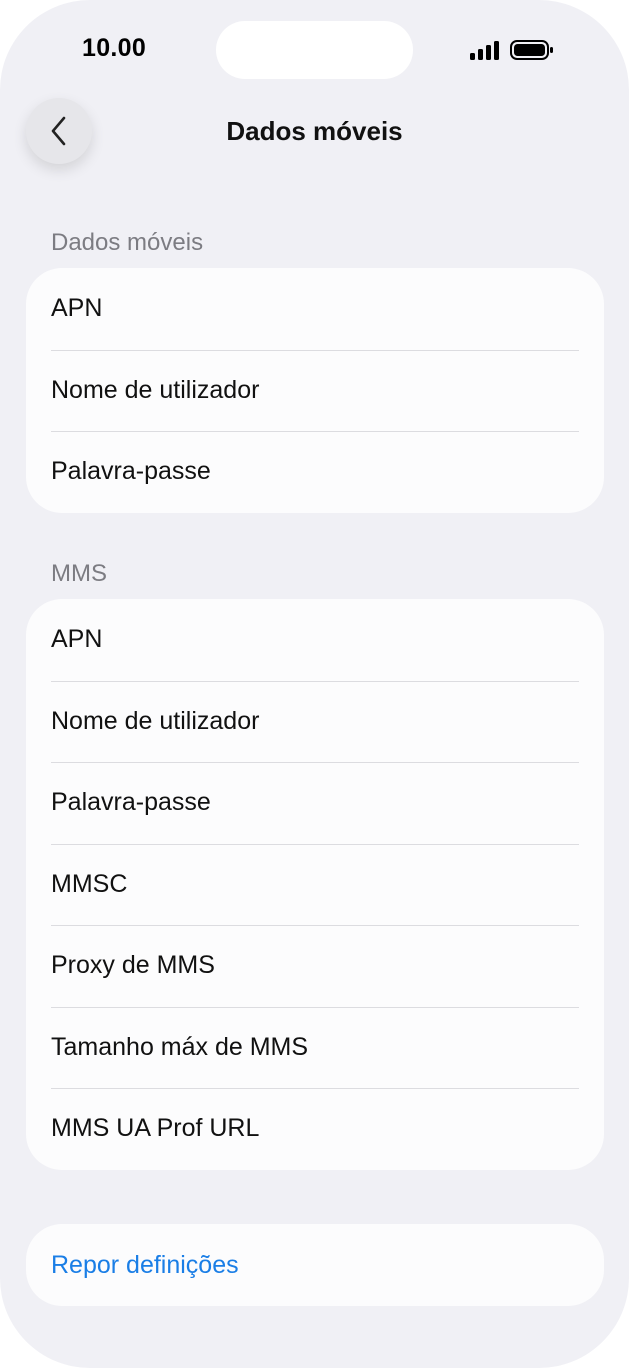 This screenshot has height=1368, width=629. Describe the element at coordinates (314, 131) in the screenshot. I see `page-title: Dados móveis` at that location.